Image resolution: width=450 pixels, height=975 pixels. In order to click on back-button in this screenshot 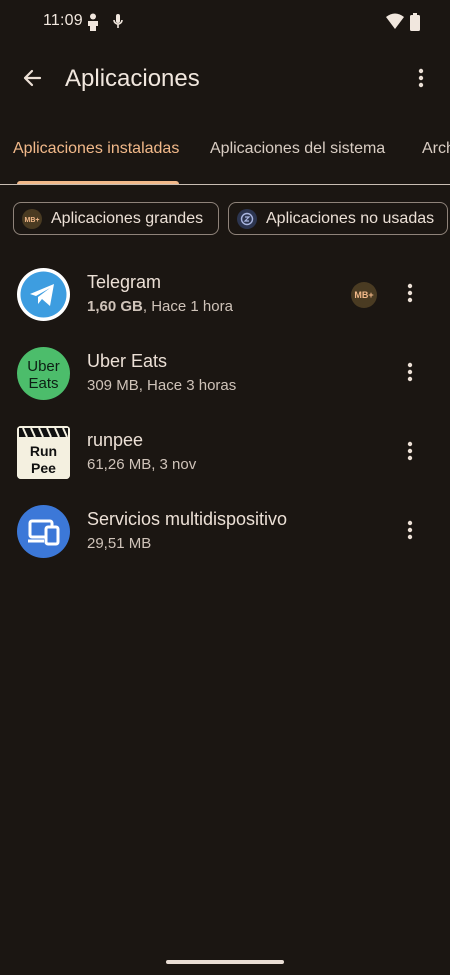, I will do `click(32, 80)`.